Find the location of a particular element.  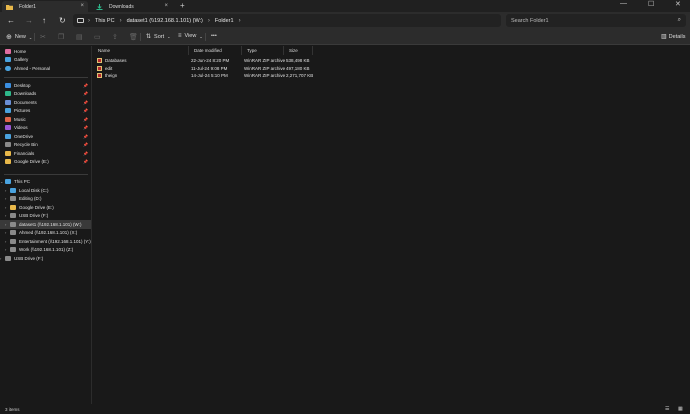

sort-label: Sort is located at coordinates (159, 36).